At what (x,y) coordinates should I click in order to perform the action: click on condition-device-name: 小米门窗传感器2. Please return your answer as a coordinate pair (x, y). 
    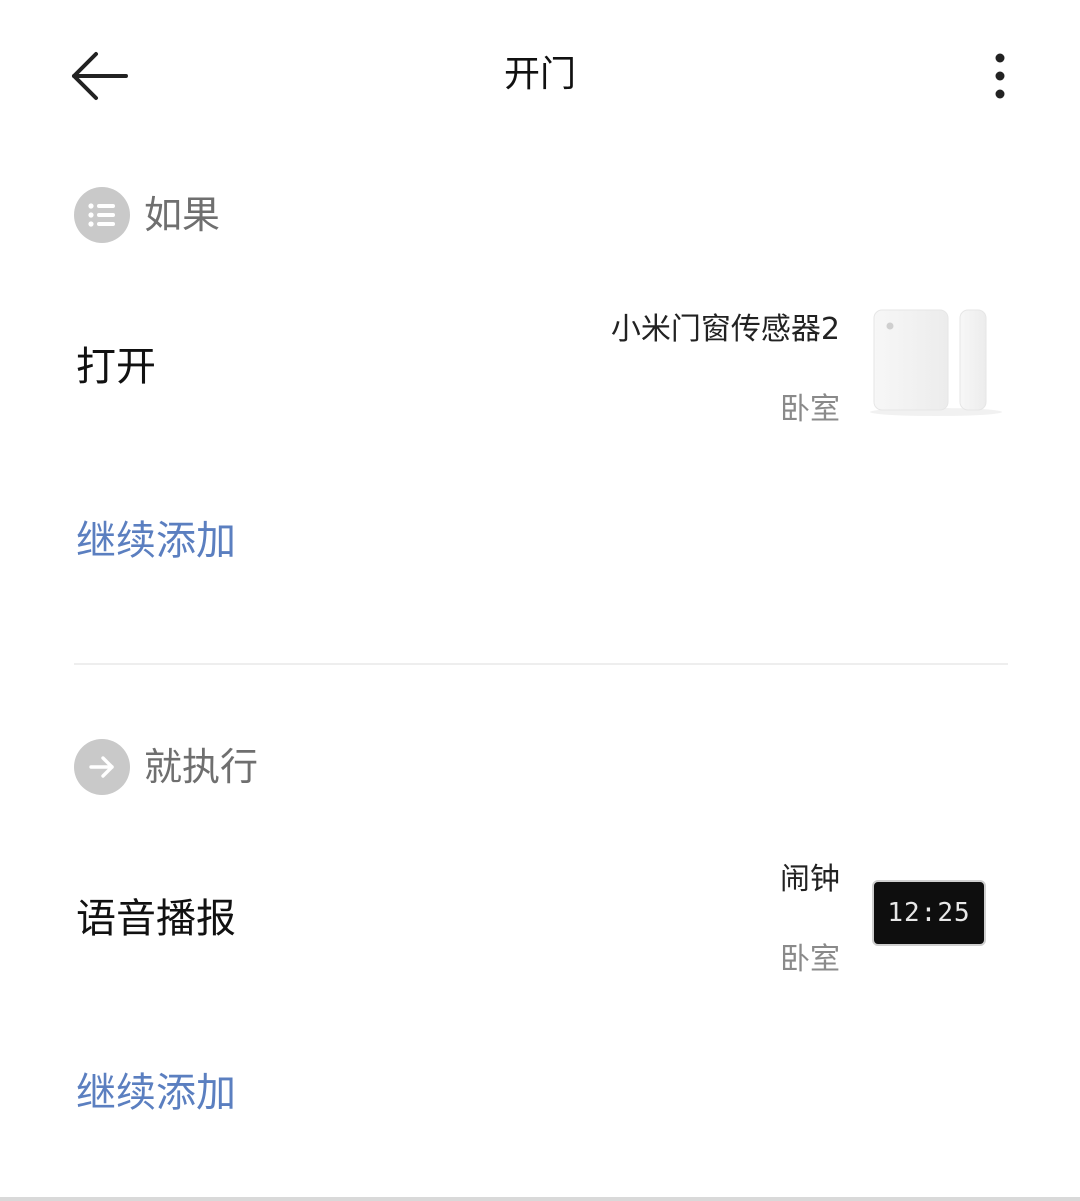
    Looking at the image, I should click on (725, 329).